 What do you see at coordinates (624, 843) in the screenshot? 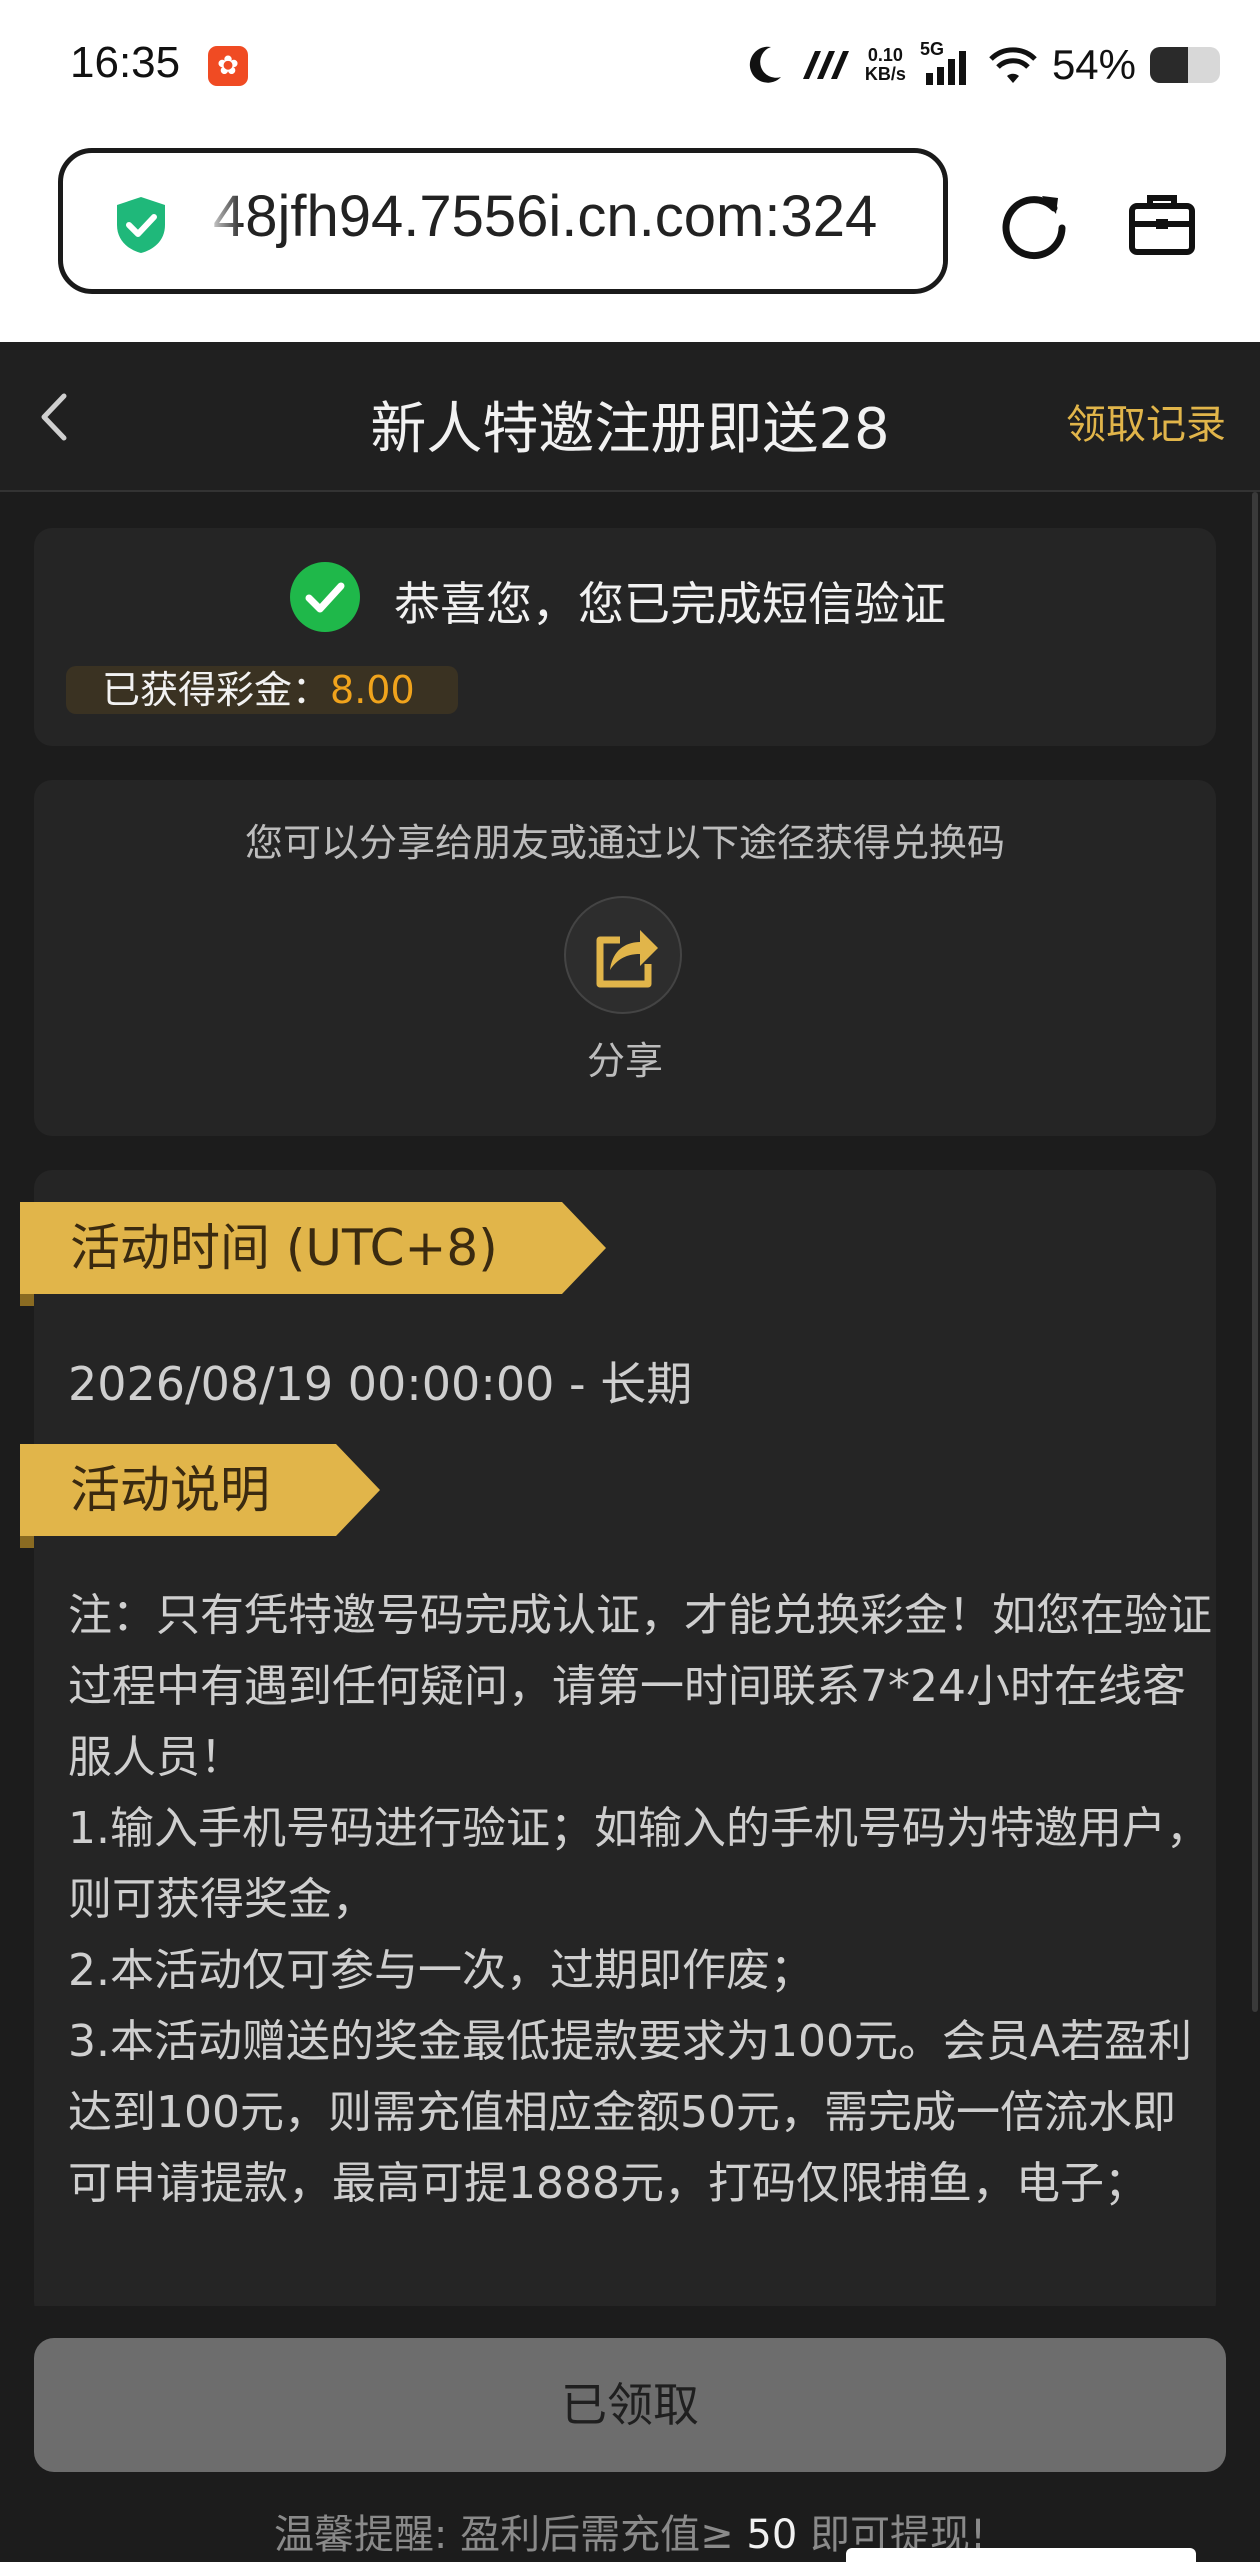
I see `share-hint: 您可以分享给朋友或通过以下途径获得兑换码` at bounding box center [624, 843].